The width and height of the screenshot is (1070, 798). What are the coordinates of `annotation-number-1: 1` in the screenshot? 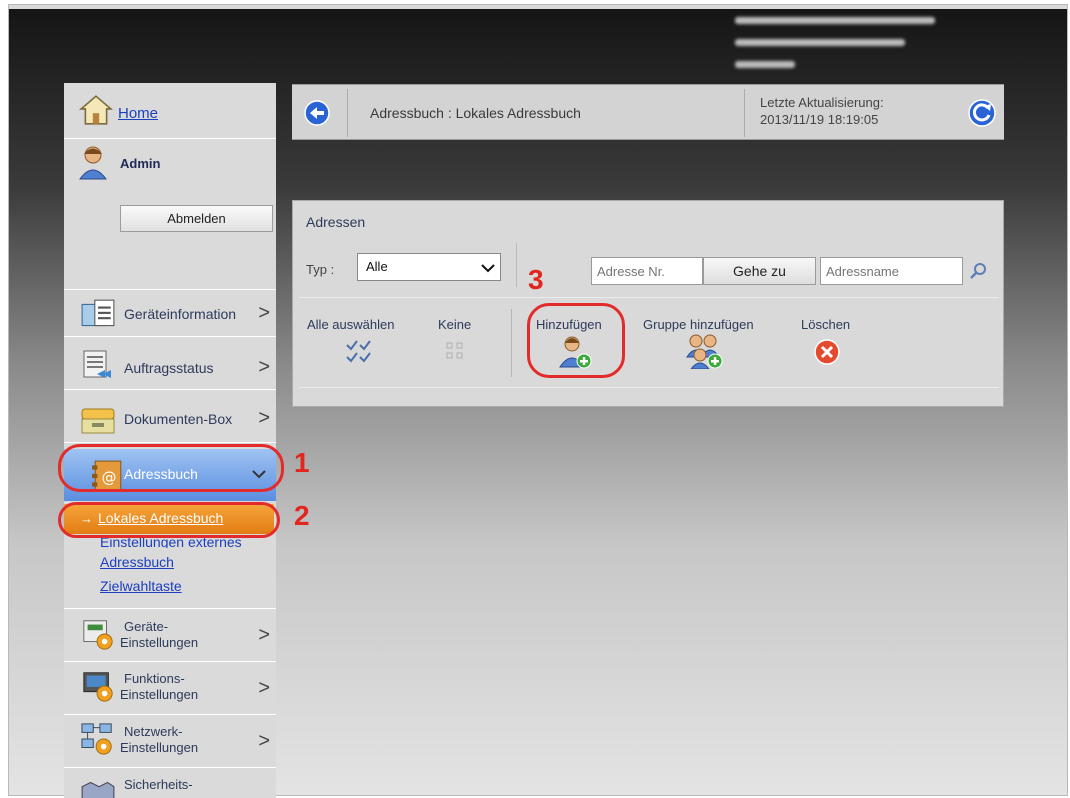 It's located at (302, 462).